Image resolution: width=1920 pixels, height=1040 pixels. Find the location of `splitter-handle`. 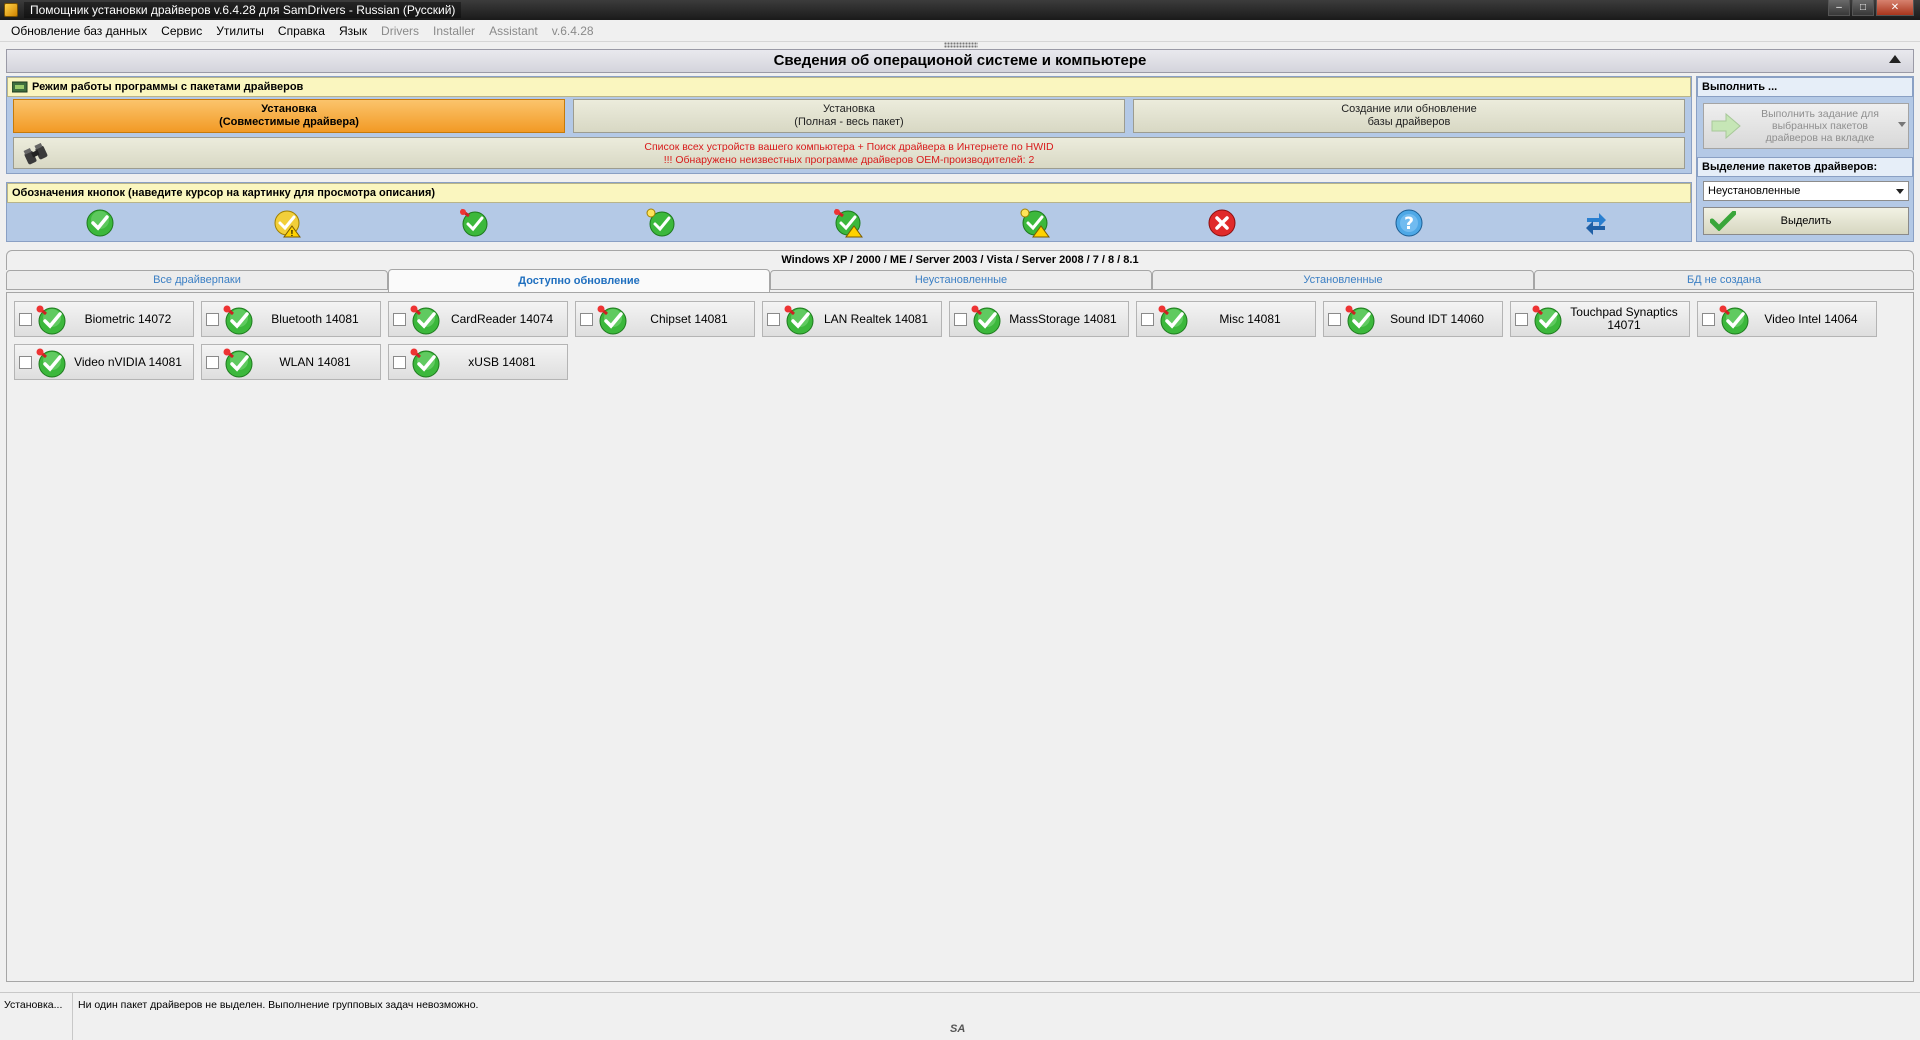

splitter-handle is located at coordinates (961, 45).